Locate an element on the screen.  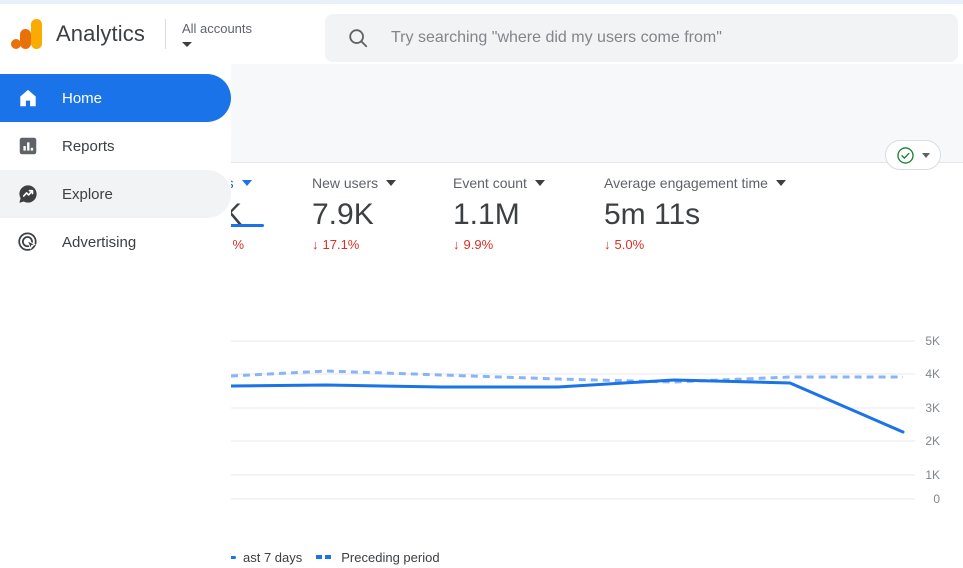
y-tick-3k: 3K is located at coordinates (932, 408).